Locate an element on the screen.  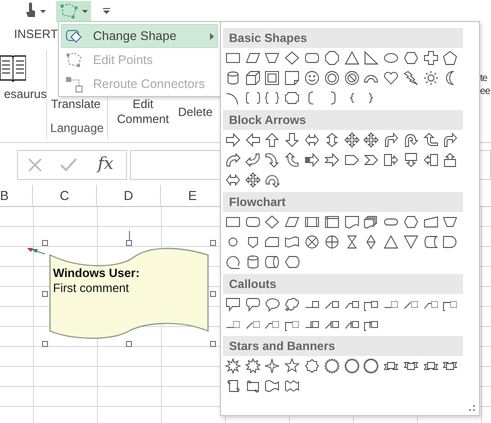
ellipse-icon is located at coordinates (391, 58).